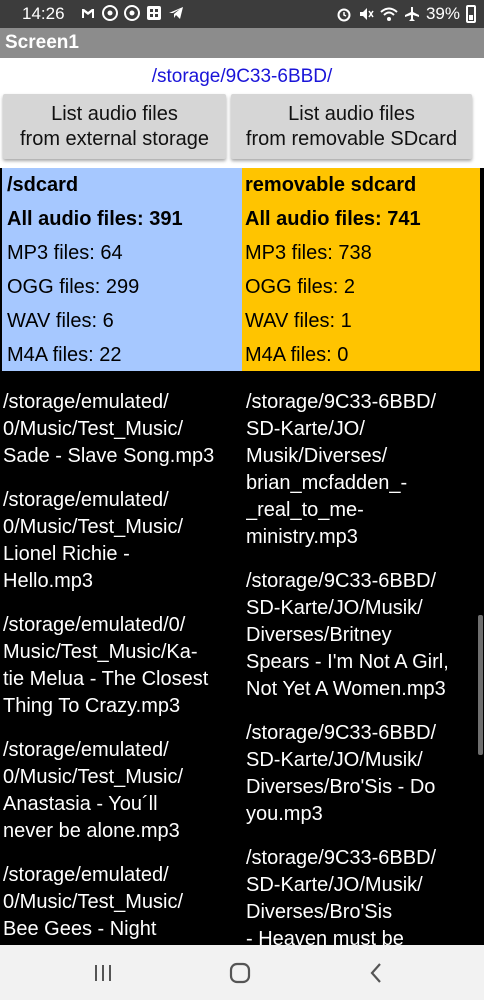 This screenshot has height=1000, width=484. I want to click on sdcard-title: /sdcard, so click(43, 185).